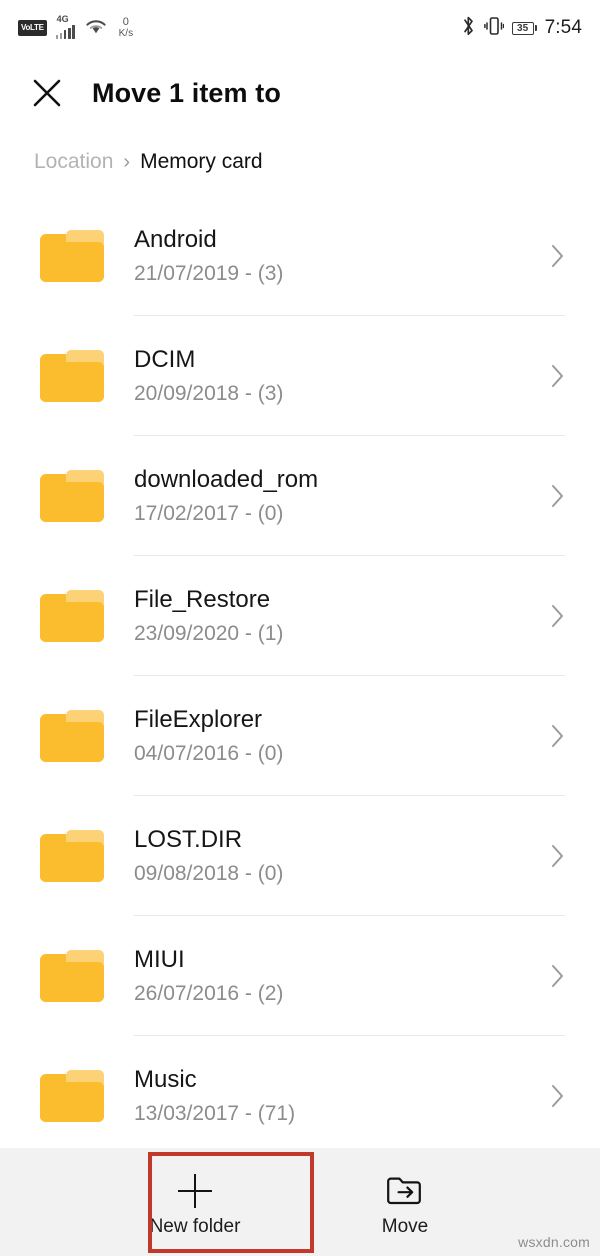  Describe the element at coordinates (73, 162) in the screenshot. I see `breadcrumb-item-location: Location` at that location.